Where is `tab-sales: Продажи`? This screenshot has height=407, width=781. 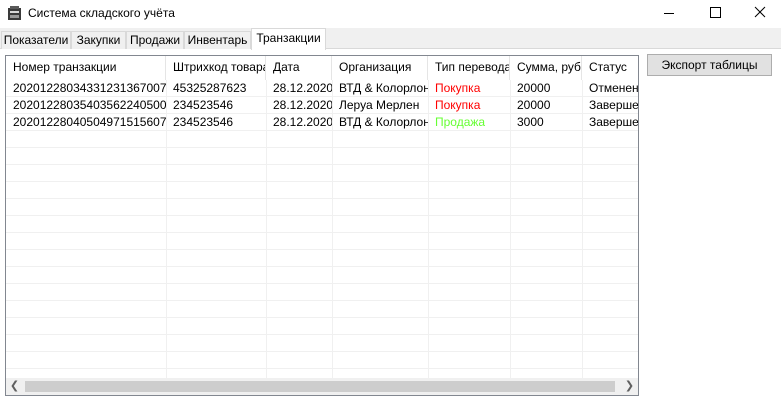 tab-sales: Продажи is located at coordinates (155, 40).